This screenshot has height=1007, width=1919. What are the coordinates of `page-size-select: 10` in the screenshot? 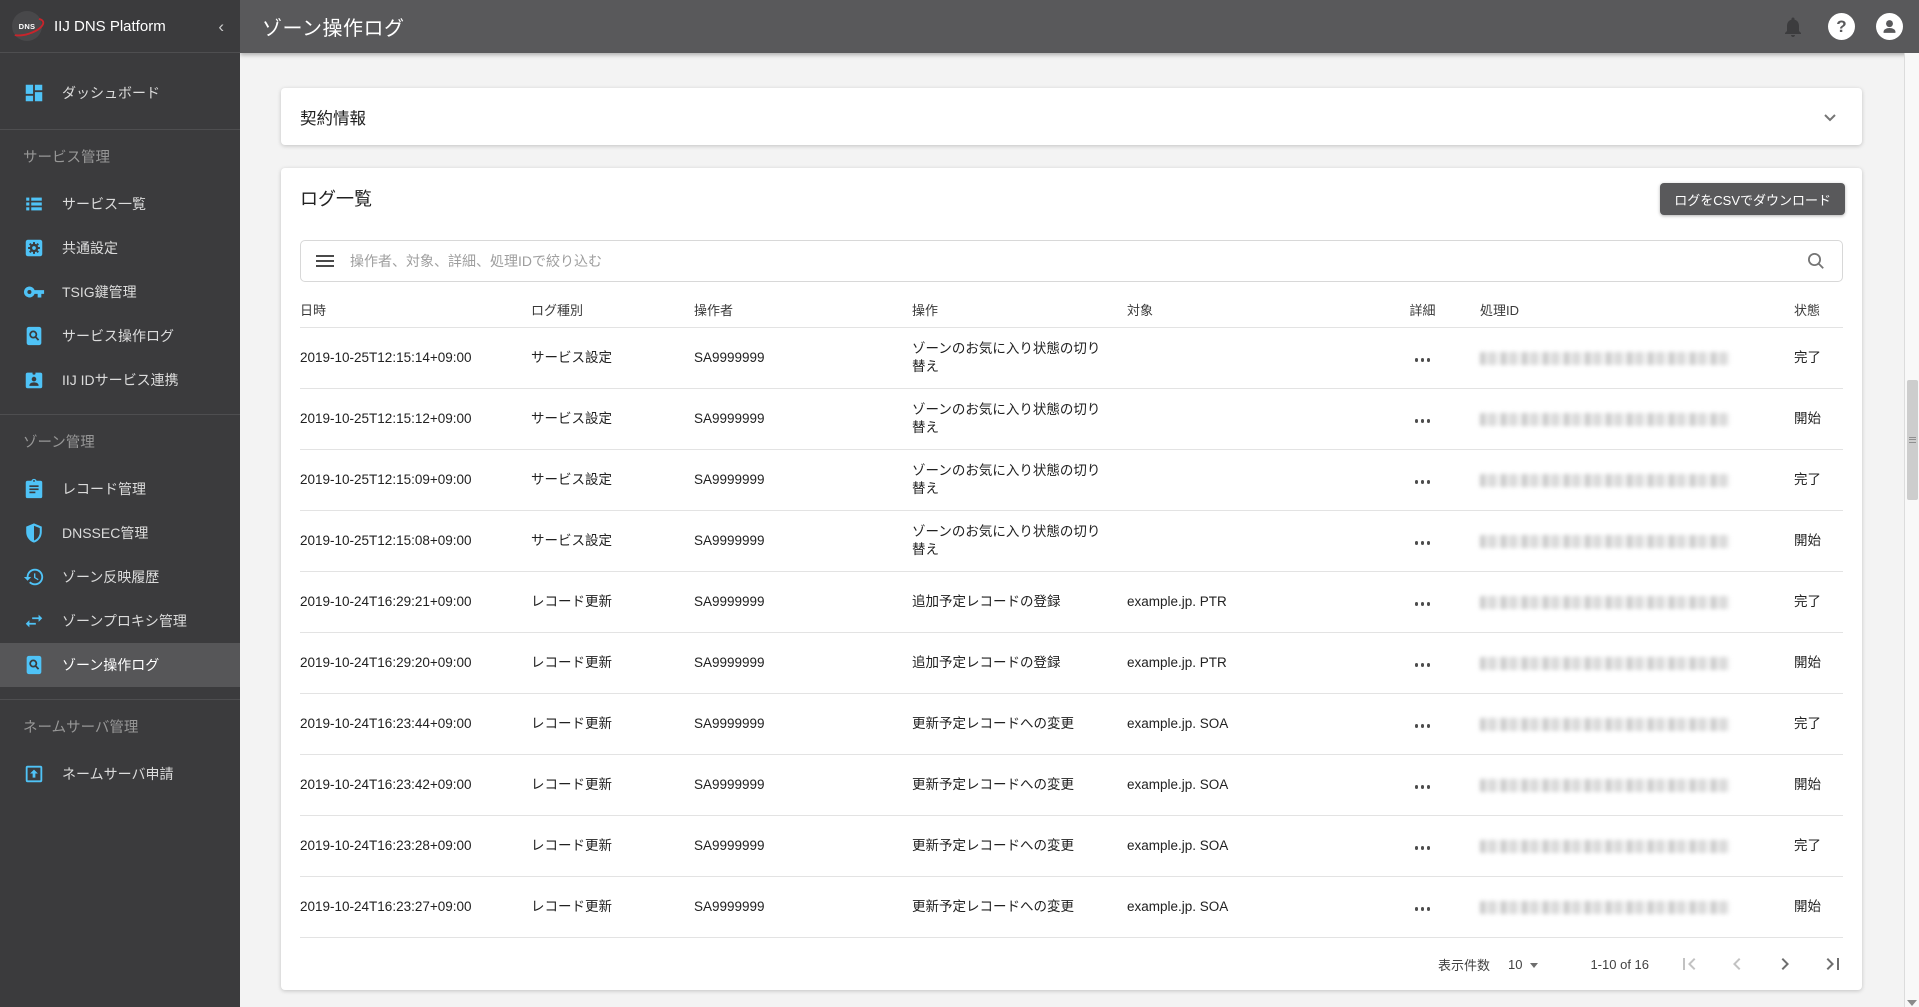 It's located at (1523, 964).